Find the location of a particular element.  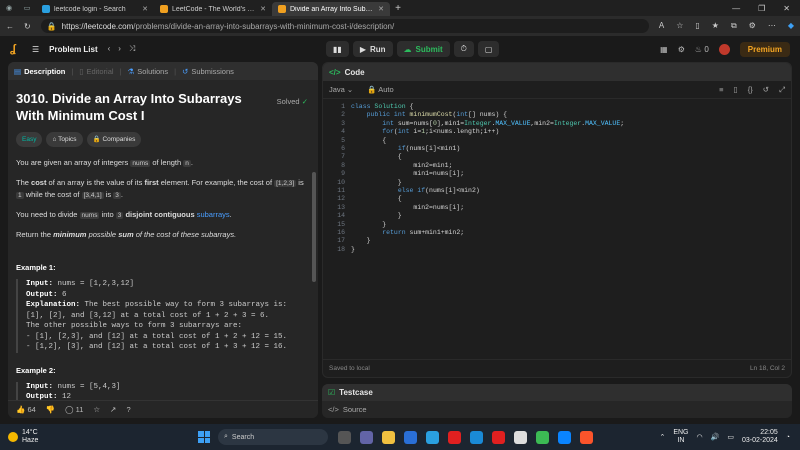

wifi-icon: ◠ is located at coordinates (700, 437).